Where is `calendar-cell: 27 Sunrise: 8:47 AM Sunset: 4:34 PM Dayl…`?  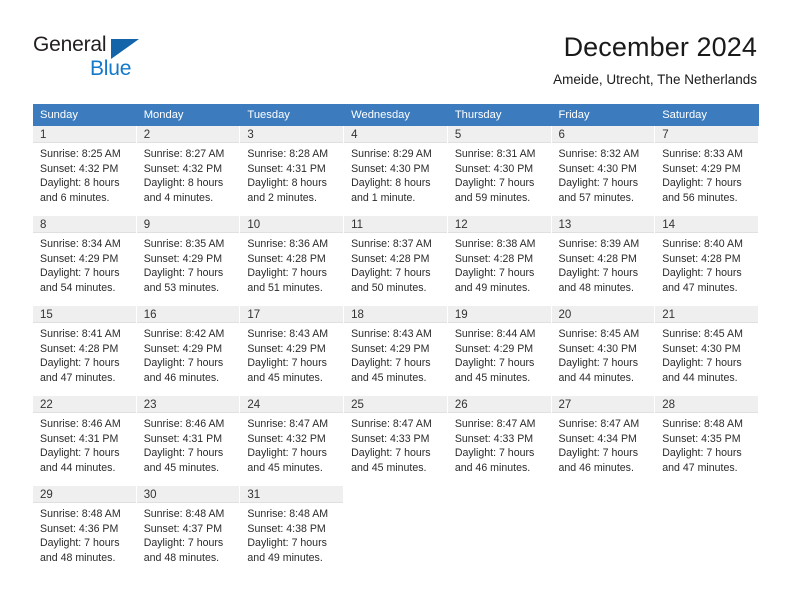 calendar-cell: 27 Sunrise: 8:47 AM Sunset: 4:34 PM Dayl… is located at coordinates (603, 441).